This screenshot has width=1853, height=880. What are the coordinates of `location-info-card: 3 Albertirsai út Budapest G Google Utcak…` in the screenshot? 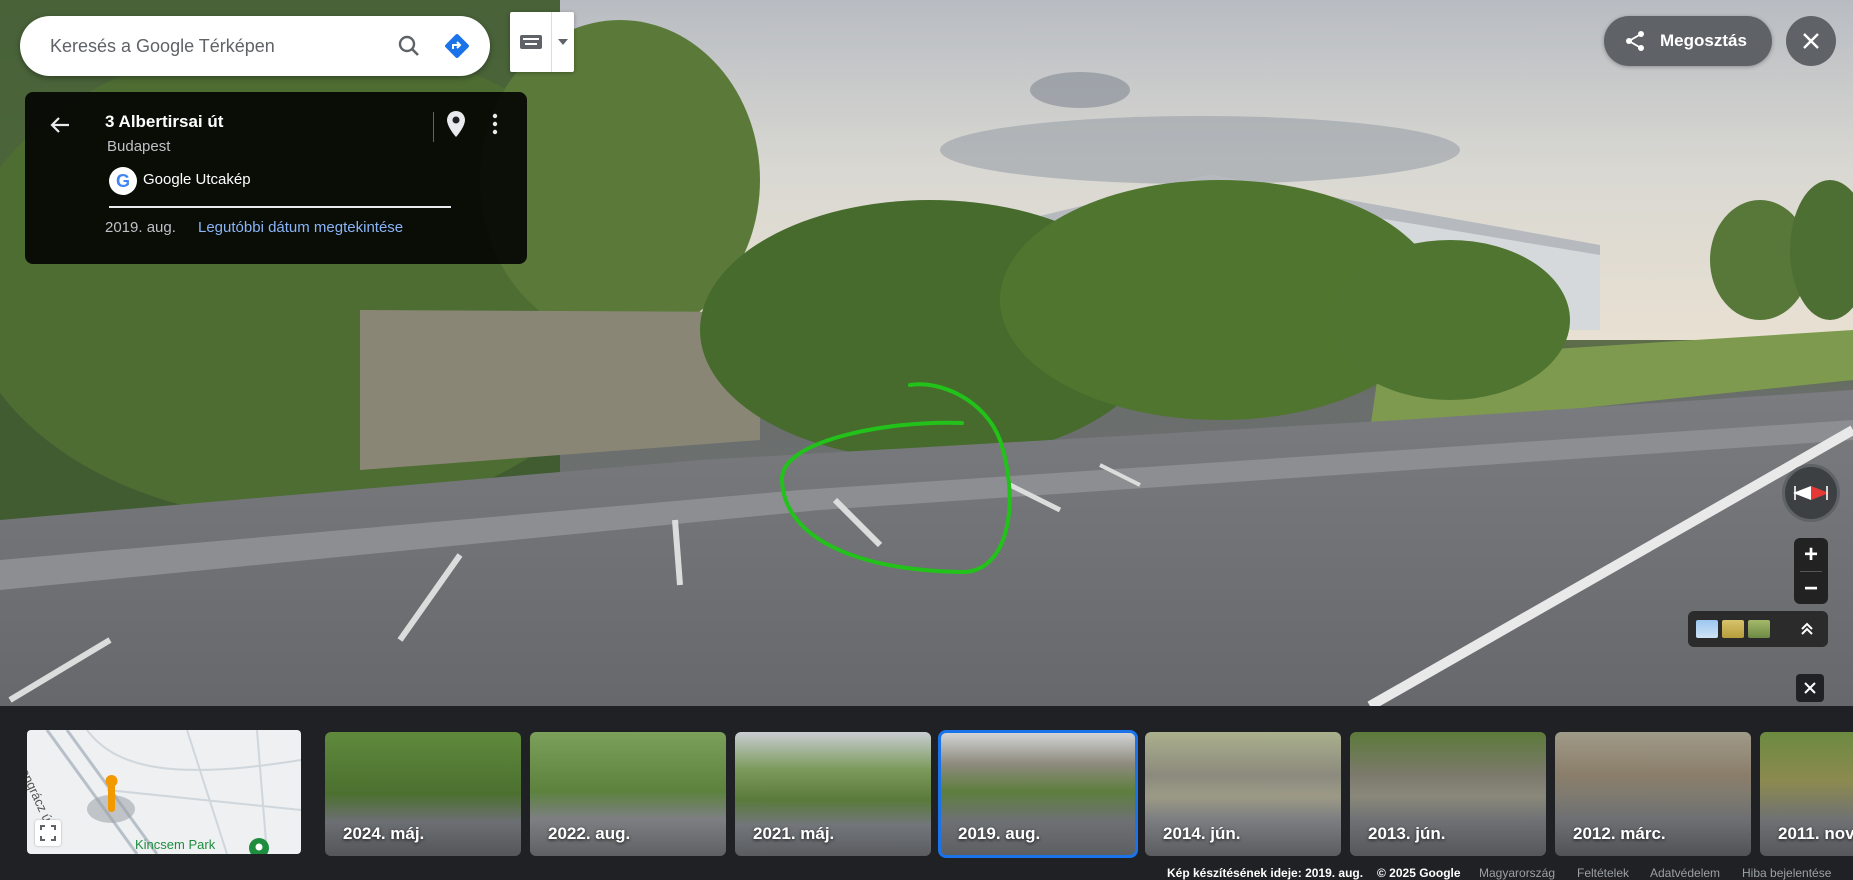 It's located at (276, 178).